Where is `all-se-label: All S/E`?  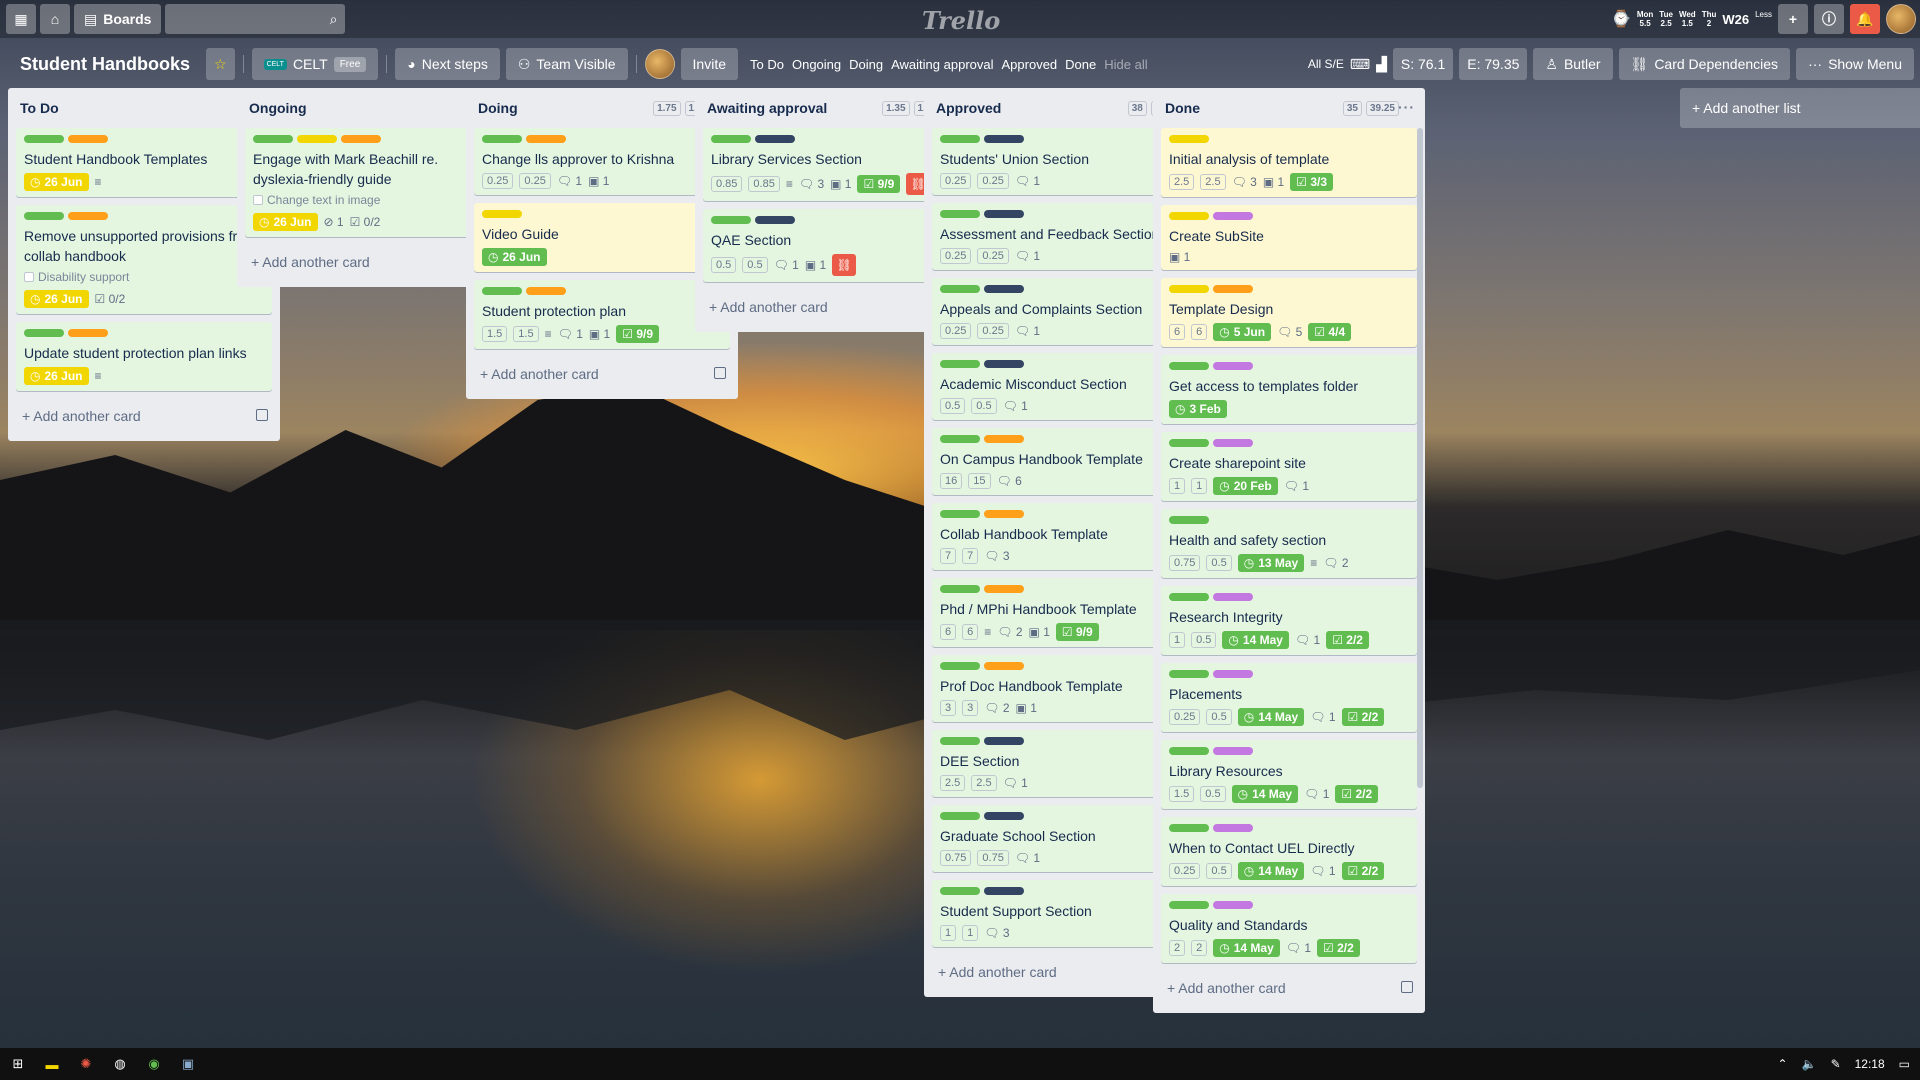 all-se-label: All S/E is located at coordinates (1326, 64).